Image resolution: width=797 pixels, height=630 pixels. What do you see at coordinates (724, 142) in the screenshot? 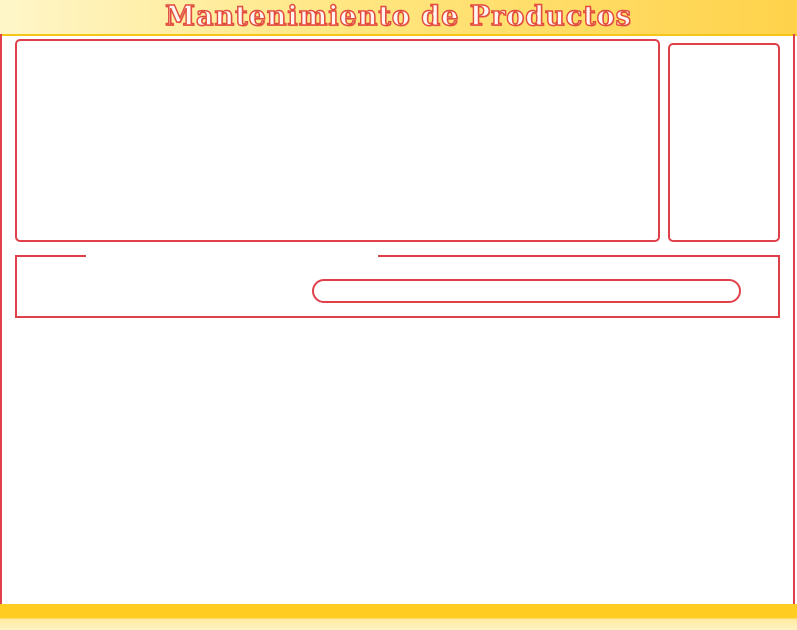
I see `side-panel` at bounding box center [724, 142].